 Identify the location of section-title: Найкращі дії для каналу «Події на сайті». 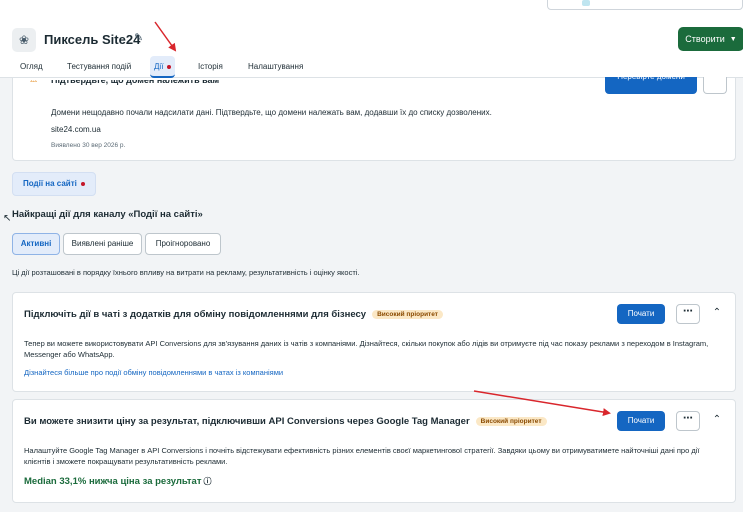
(107, 214).